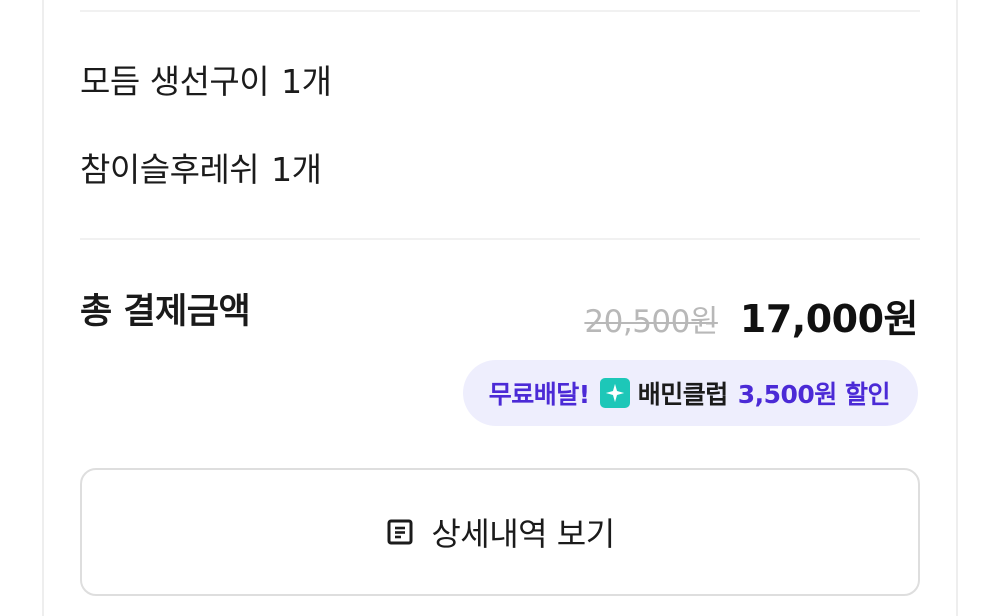 This screenshot has height=616, width=1000. What do you see at coordinates (400, 532) in the screenshot?
I see `receipt-list-icon` at bounding box center [400, 532].